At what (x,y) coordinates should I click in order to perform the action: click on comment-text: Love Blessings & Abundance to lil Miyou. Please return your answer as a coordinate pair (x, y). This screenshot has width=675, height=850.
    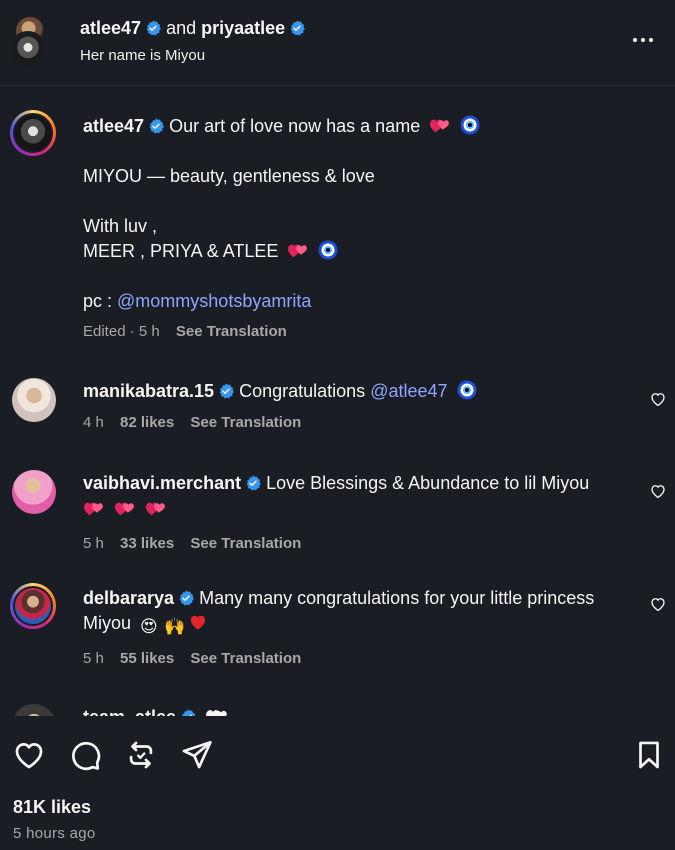
    Looking at the image, I should click on (428, 483).